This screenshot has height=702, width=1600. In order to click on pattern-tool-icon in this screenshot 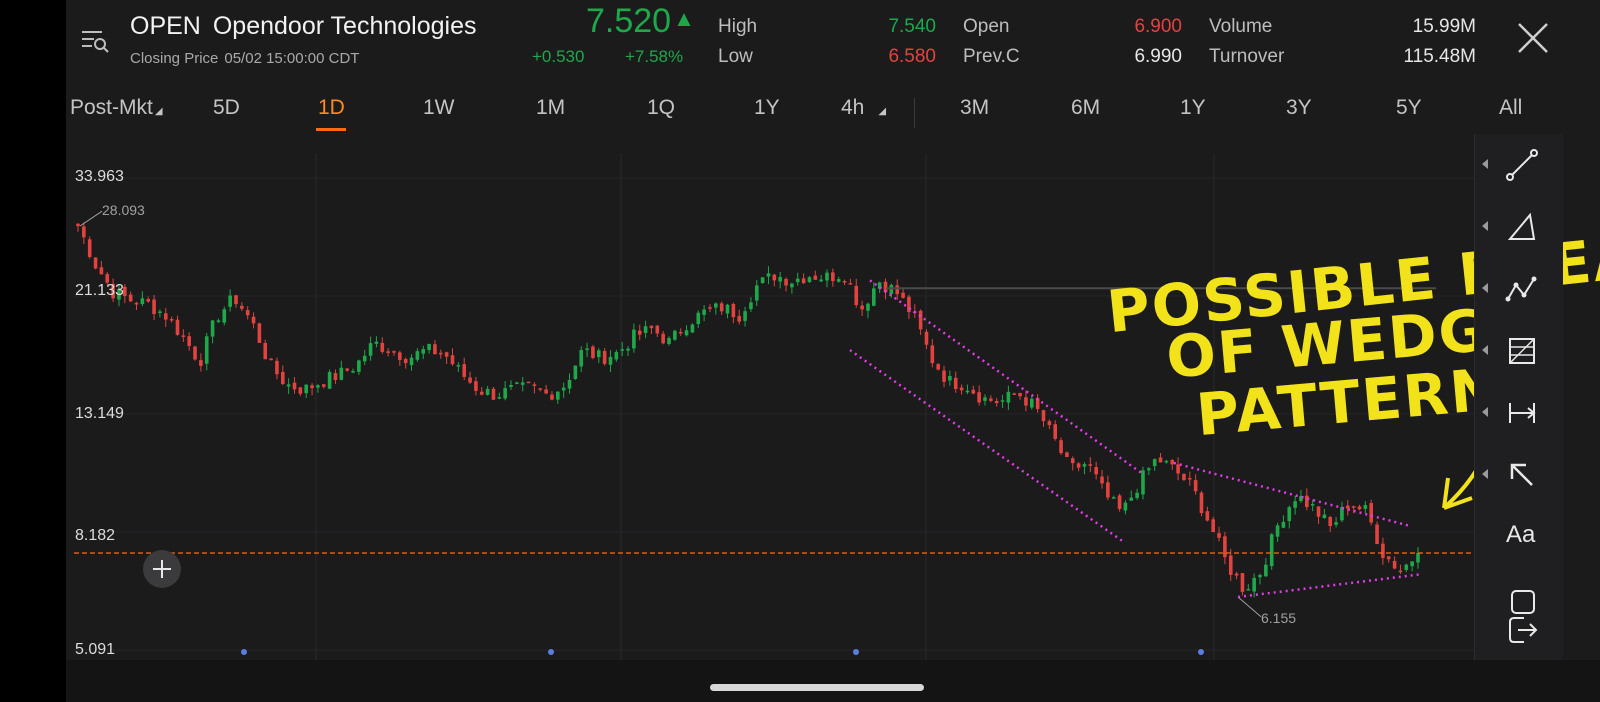, I will do `click(1511, 289)`.